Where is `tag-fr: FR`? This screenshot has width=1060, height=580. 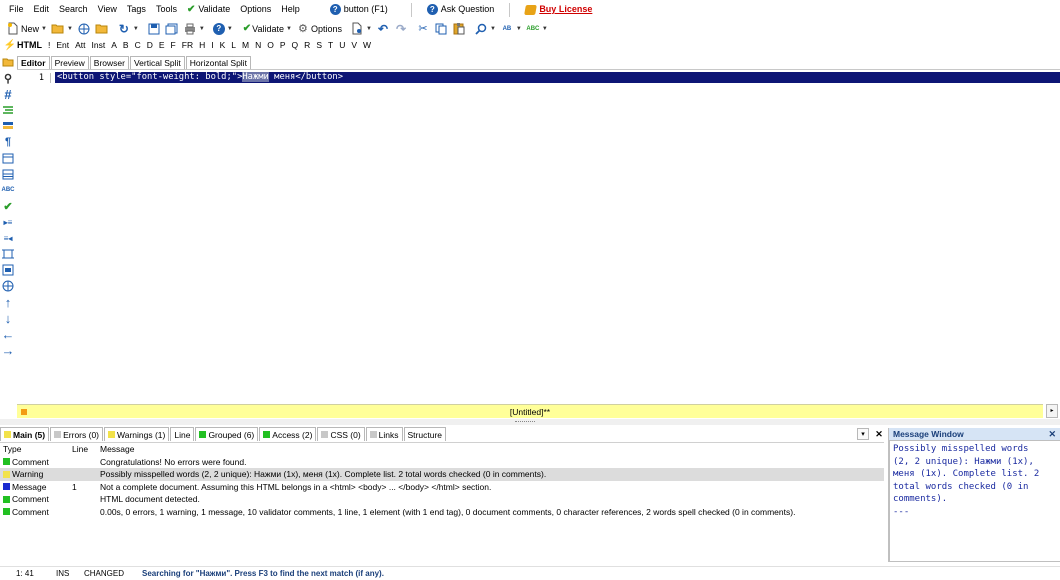 tag-fr: FR is located at coordinates (187, 45).